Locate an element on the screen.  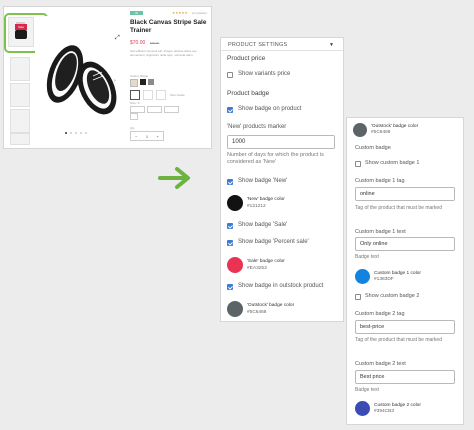
right-arrow-icon is located at coordinates (174, 178).